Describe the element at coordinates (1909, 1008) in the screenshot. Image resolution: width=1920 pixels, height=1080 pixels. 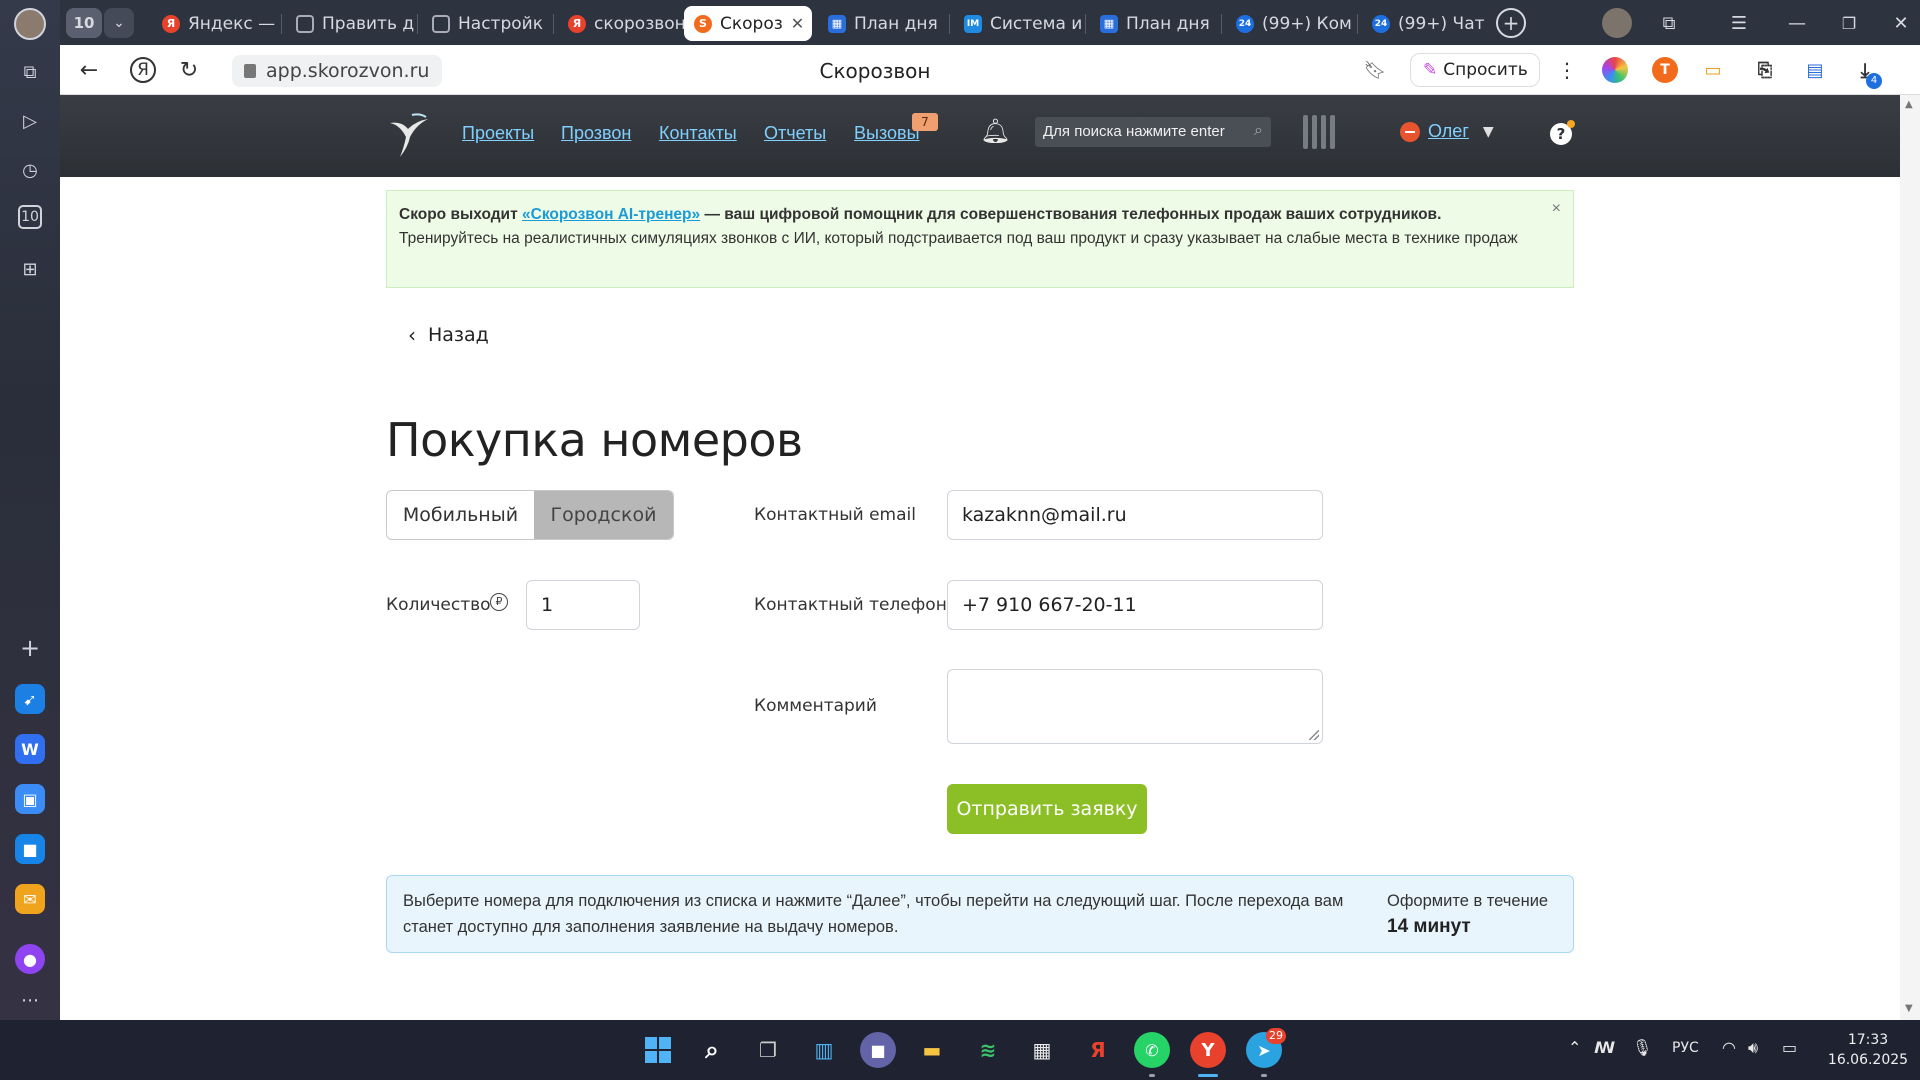
I see `scroll-down-icon: ▼` at that location.